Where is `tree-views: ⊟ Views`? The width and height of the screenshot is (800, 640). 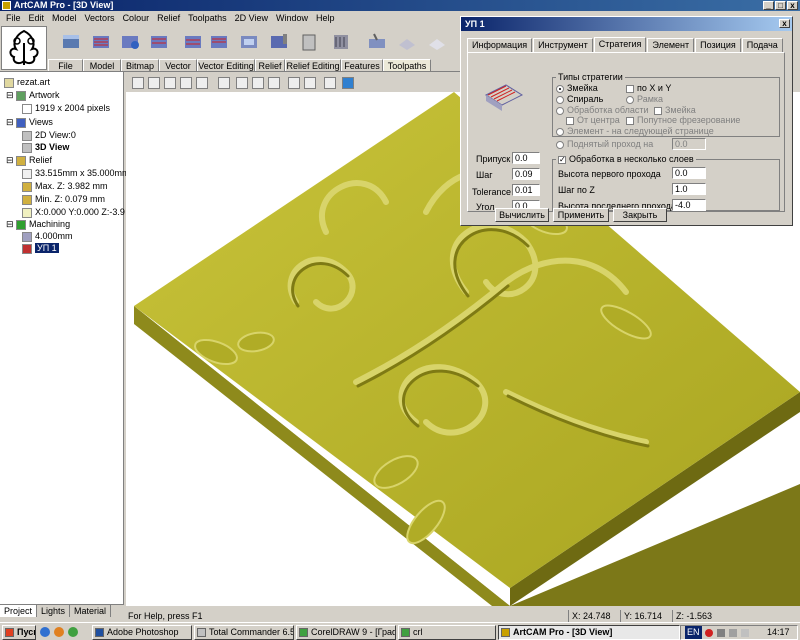 tree-views: ⊟ Views is located at coordinates (29, 122).